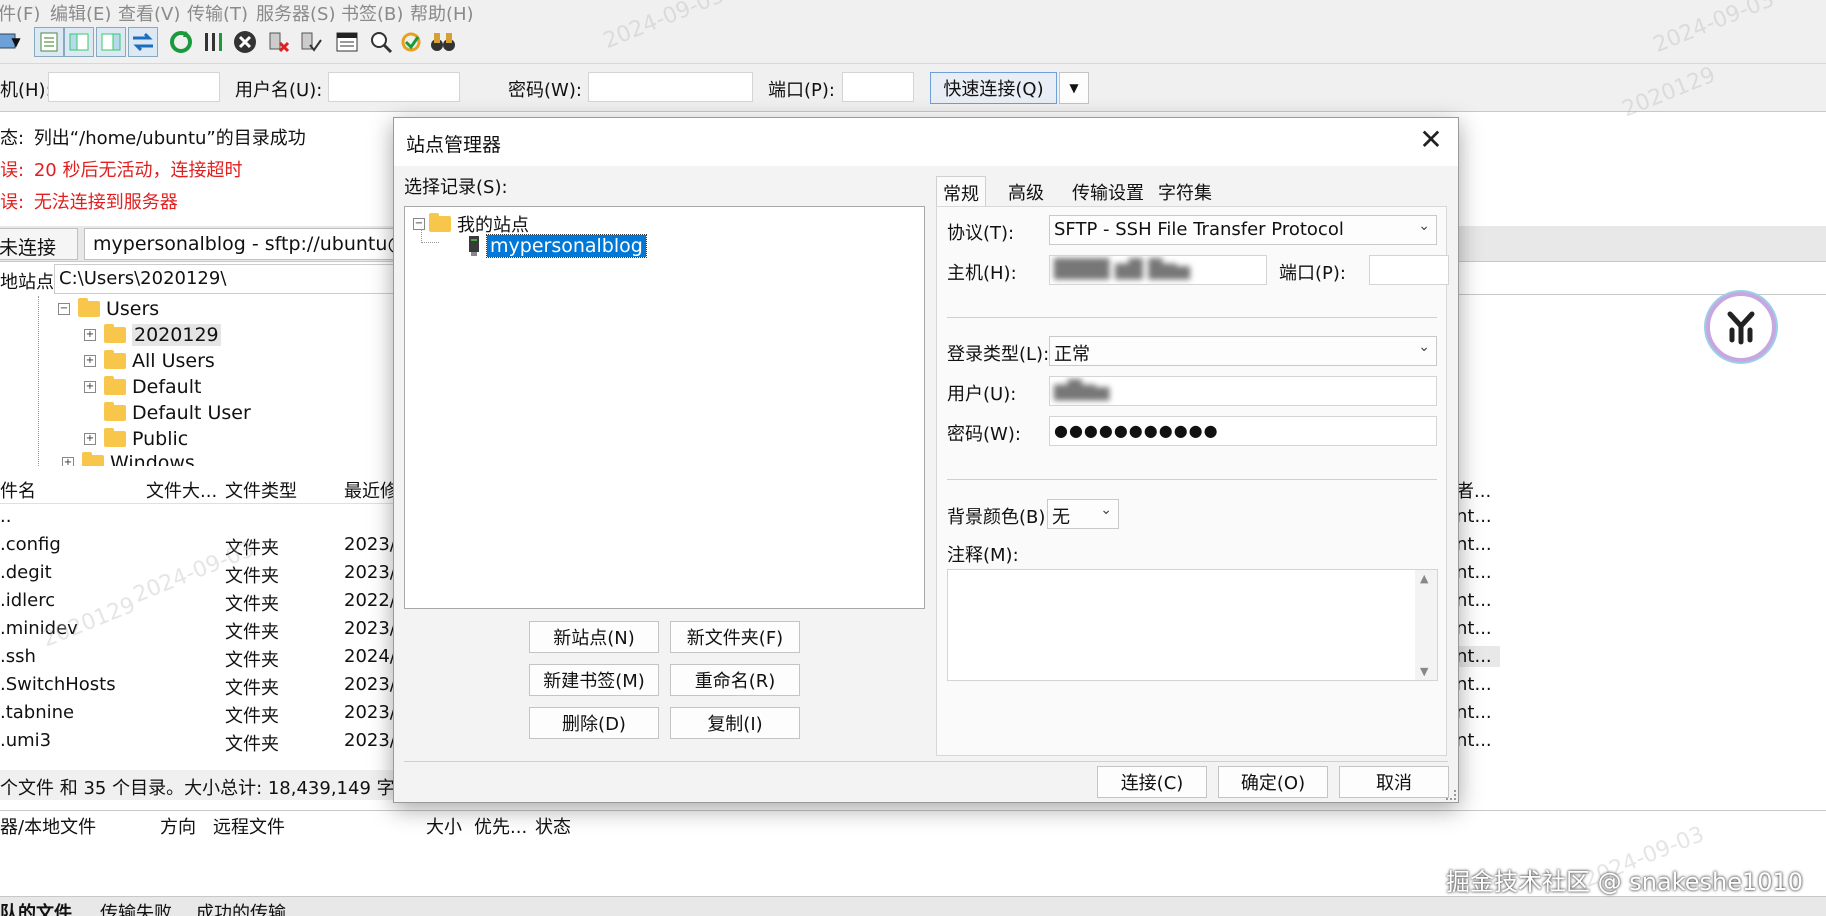  I want to click on table-row: .umi3 文件夹 2023/, so click(200, 744).